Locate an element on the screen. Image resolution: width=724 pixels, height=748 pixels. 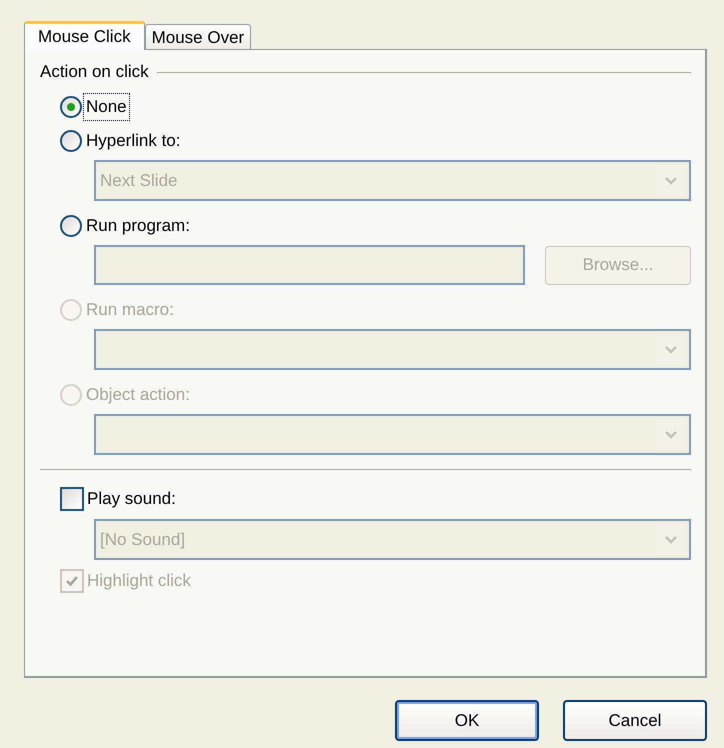
radio-label: Run program: is located at coordinates (138, 226).